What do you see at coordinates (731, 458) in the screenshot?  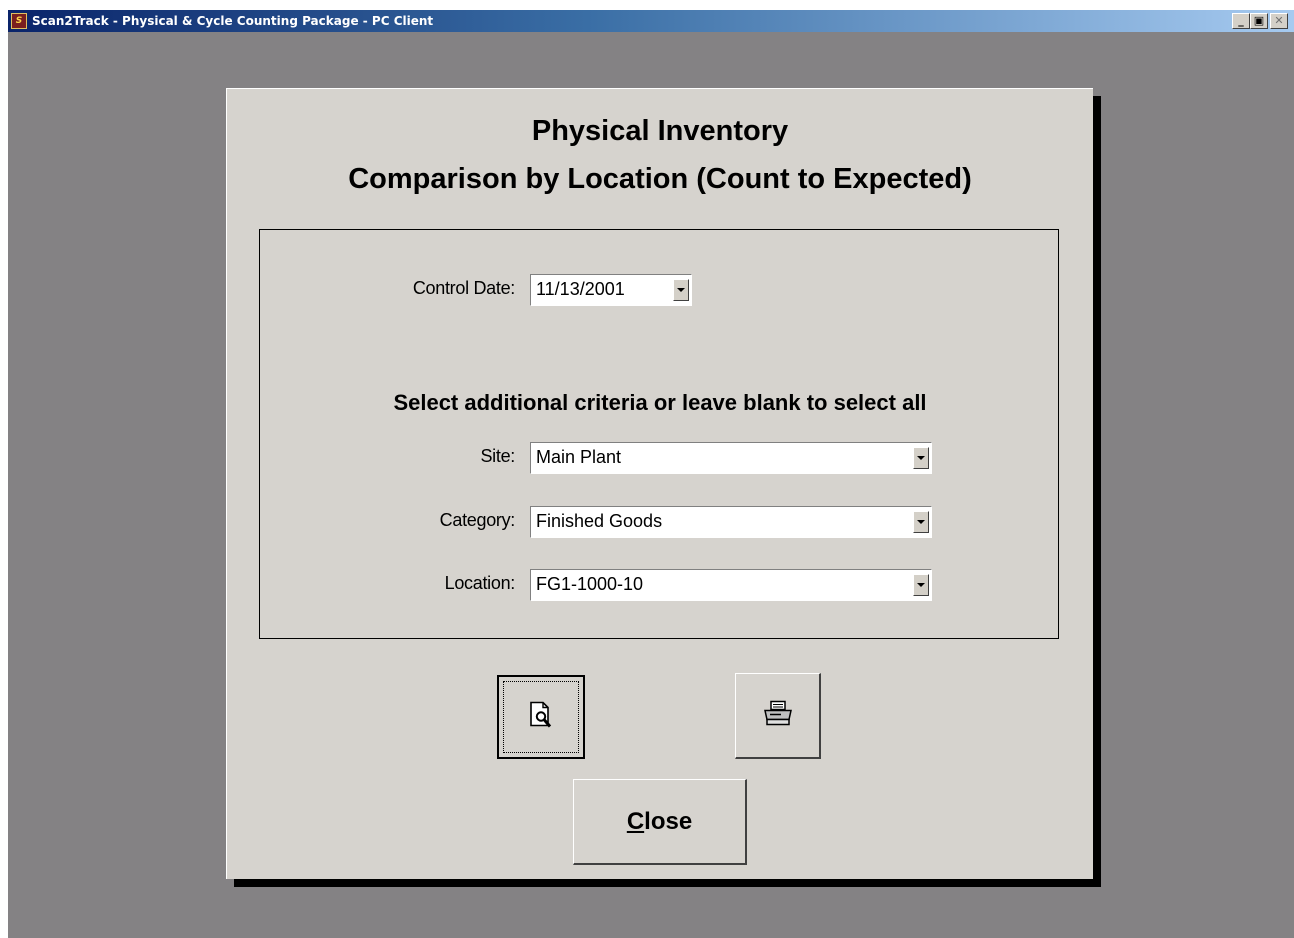 I see `site-dropdown: Main Plant` at bounding box center [731, 458].